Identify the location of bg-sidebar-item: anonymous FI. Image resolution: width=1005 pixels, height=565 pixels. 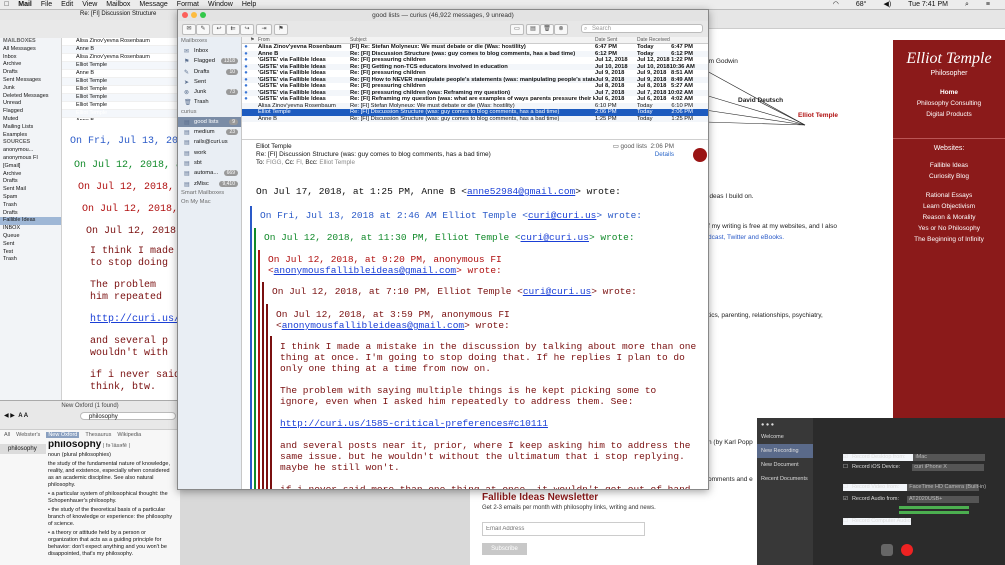
(30, 159).